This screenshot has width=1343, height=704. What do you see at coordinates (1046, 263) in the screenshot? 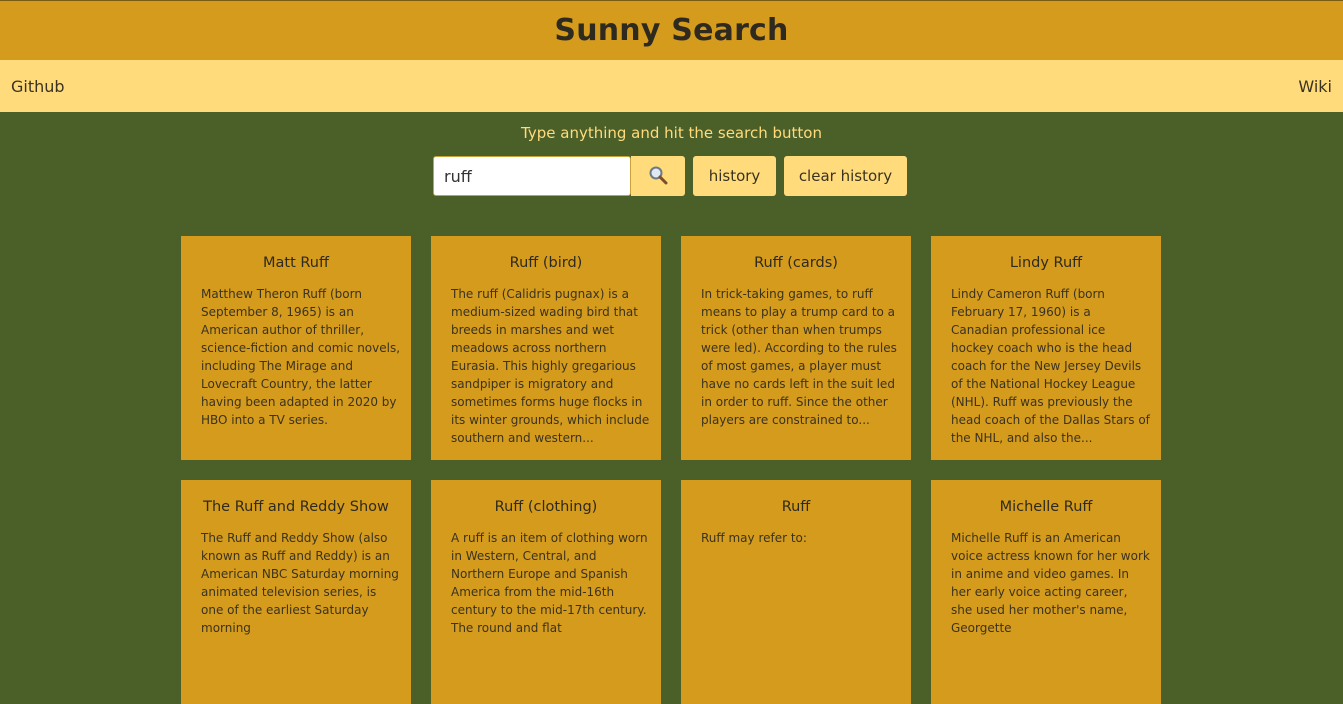
I see `result-title: Lindy Ruff` at bounding box center [1046, 263].